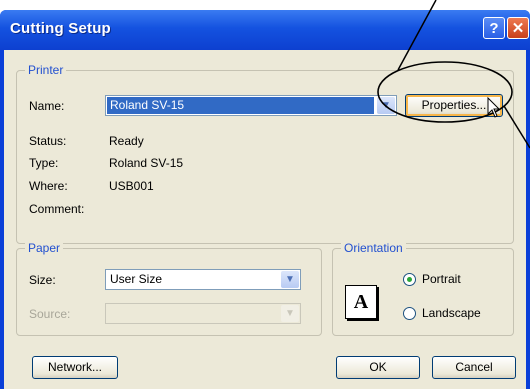  What do you see at coordinates (445, 92) in the screenshot?
I see `callout-ellipse` at bounding box center [445, 92].